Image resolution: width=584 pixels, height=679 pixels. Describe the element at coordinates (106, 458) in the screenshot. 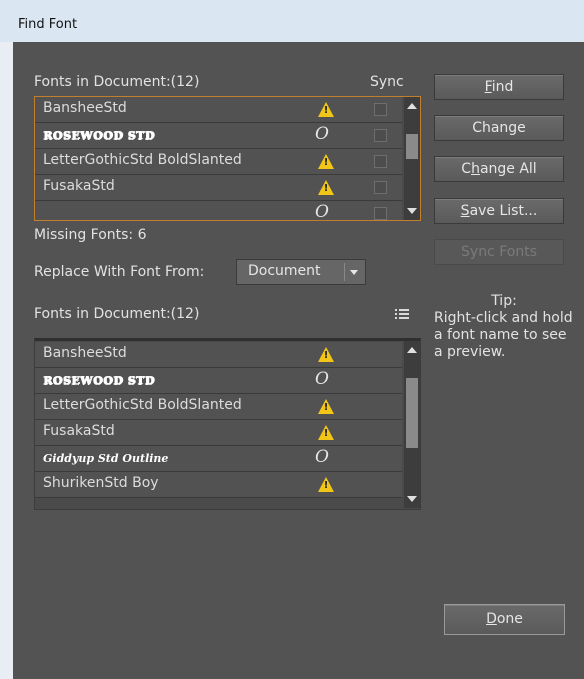

I see `font-name: Giddyup Std Outline` at that location.